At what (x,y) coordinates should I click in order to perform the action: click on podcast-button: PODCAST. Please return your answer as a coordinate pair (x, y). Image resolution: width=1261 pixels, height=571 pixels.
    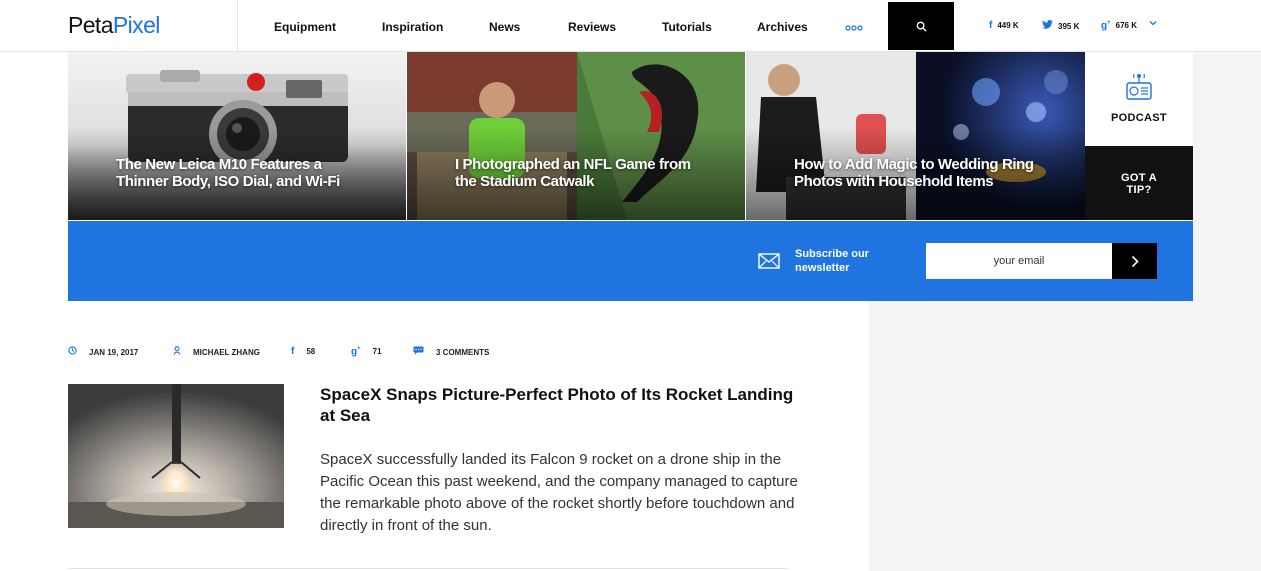
    Looking at the image, I should click on (1139, 99).